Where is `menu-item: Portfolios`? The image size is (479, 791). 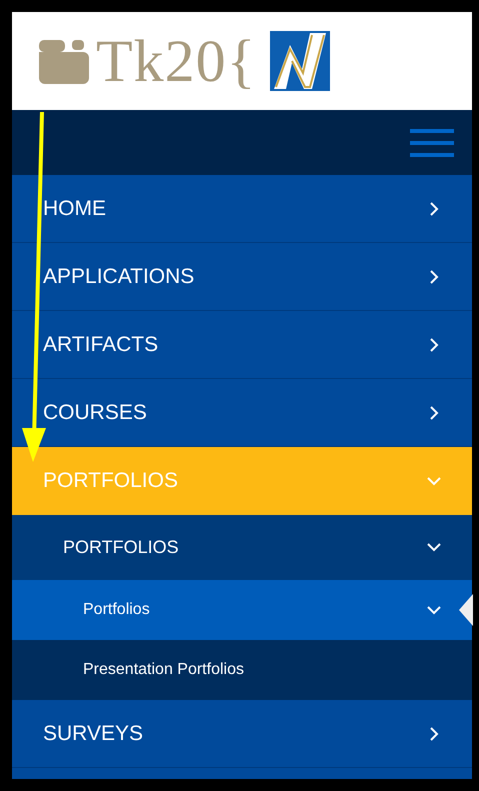 menu-item: Portfolios is located at coordinates (242, 610).